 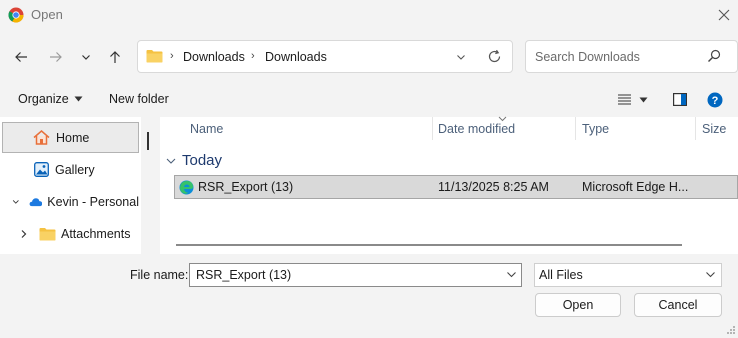 What do you see at coordinates (624, 99) in the screenshot?
I see `list-view-icon` at bounding box center [624, 99].